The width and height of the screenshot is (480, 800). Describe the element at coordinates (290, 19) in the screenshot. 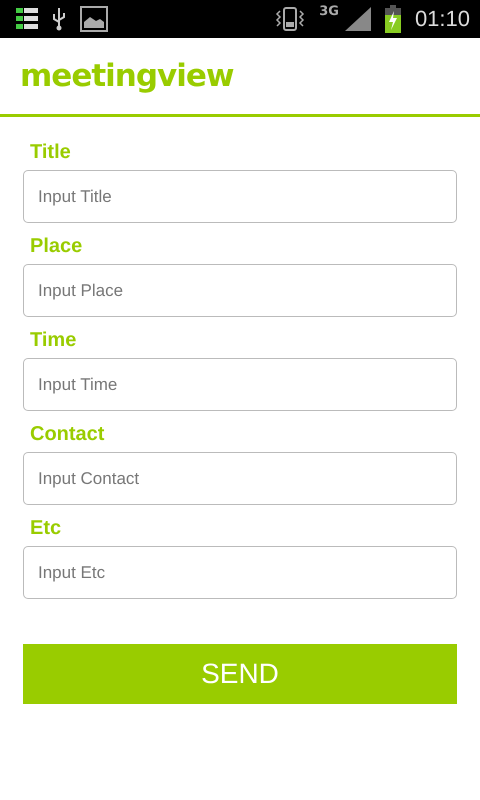

I see `vibrate-icon` at that location.